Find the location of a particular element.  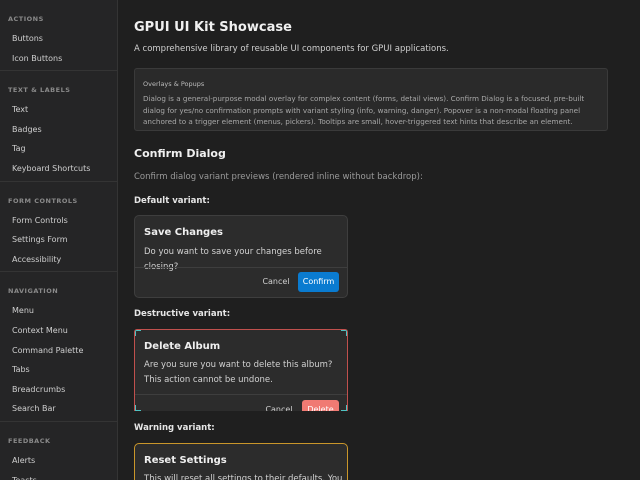

sidebar-item-toasts: Toasts is located at coordinates (58, 475).